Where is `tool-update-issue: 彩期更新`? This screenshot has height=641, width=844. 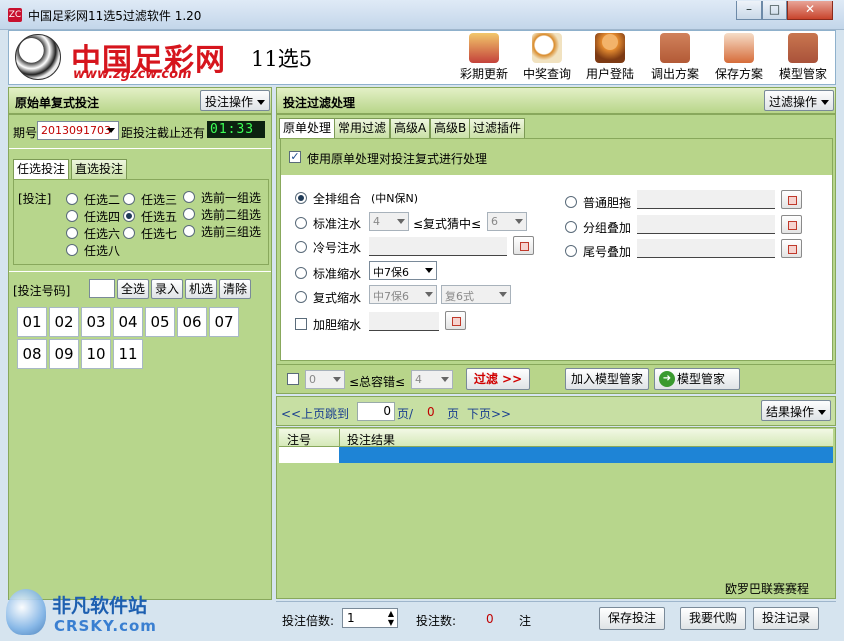
tool-update-issue: 彩期更新 is located at coordinates (484, 57).